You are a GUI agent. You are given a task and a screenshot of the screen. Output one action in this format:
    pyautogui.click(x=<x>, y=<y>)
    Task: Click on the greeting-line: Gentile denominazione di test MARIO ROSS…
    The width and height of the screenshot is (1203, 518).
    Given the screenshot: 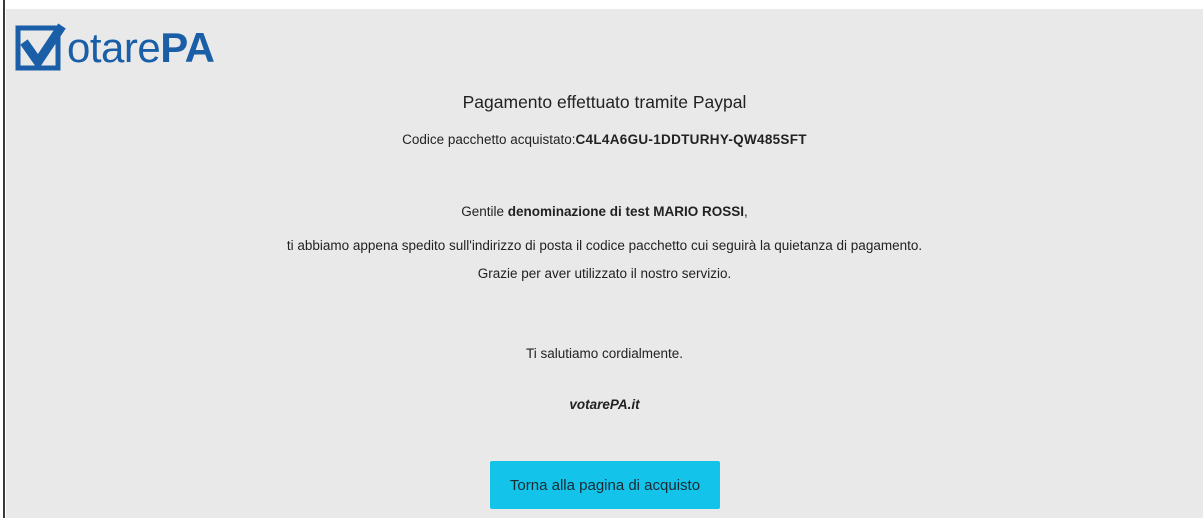 What is the action you would take?
    pyautogui.click(x=604, y=211)
    